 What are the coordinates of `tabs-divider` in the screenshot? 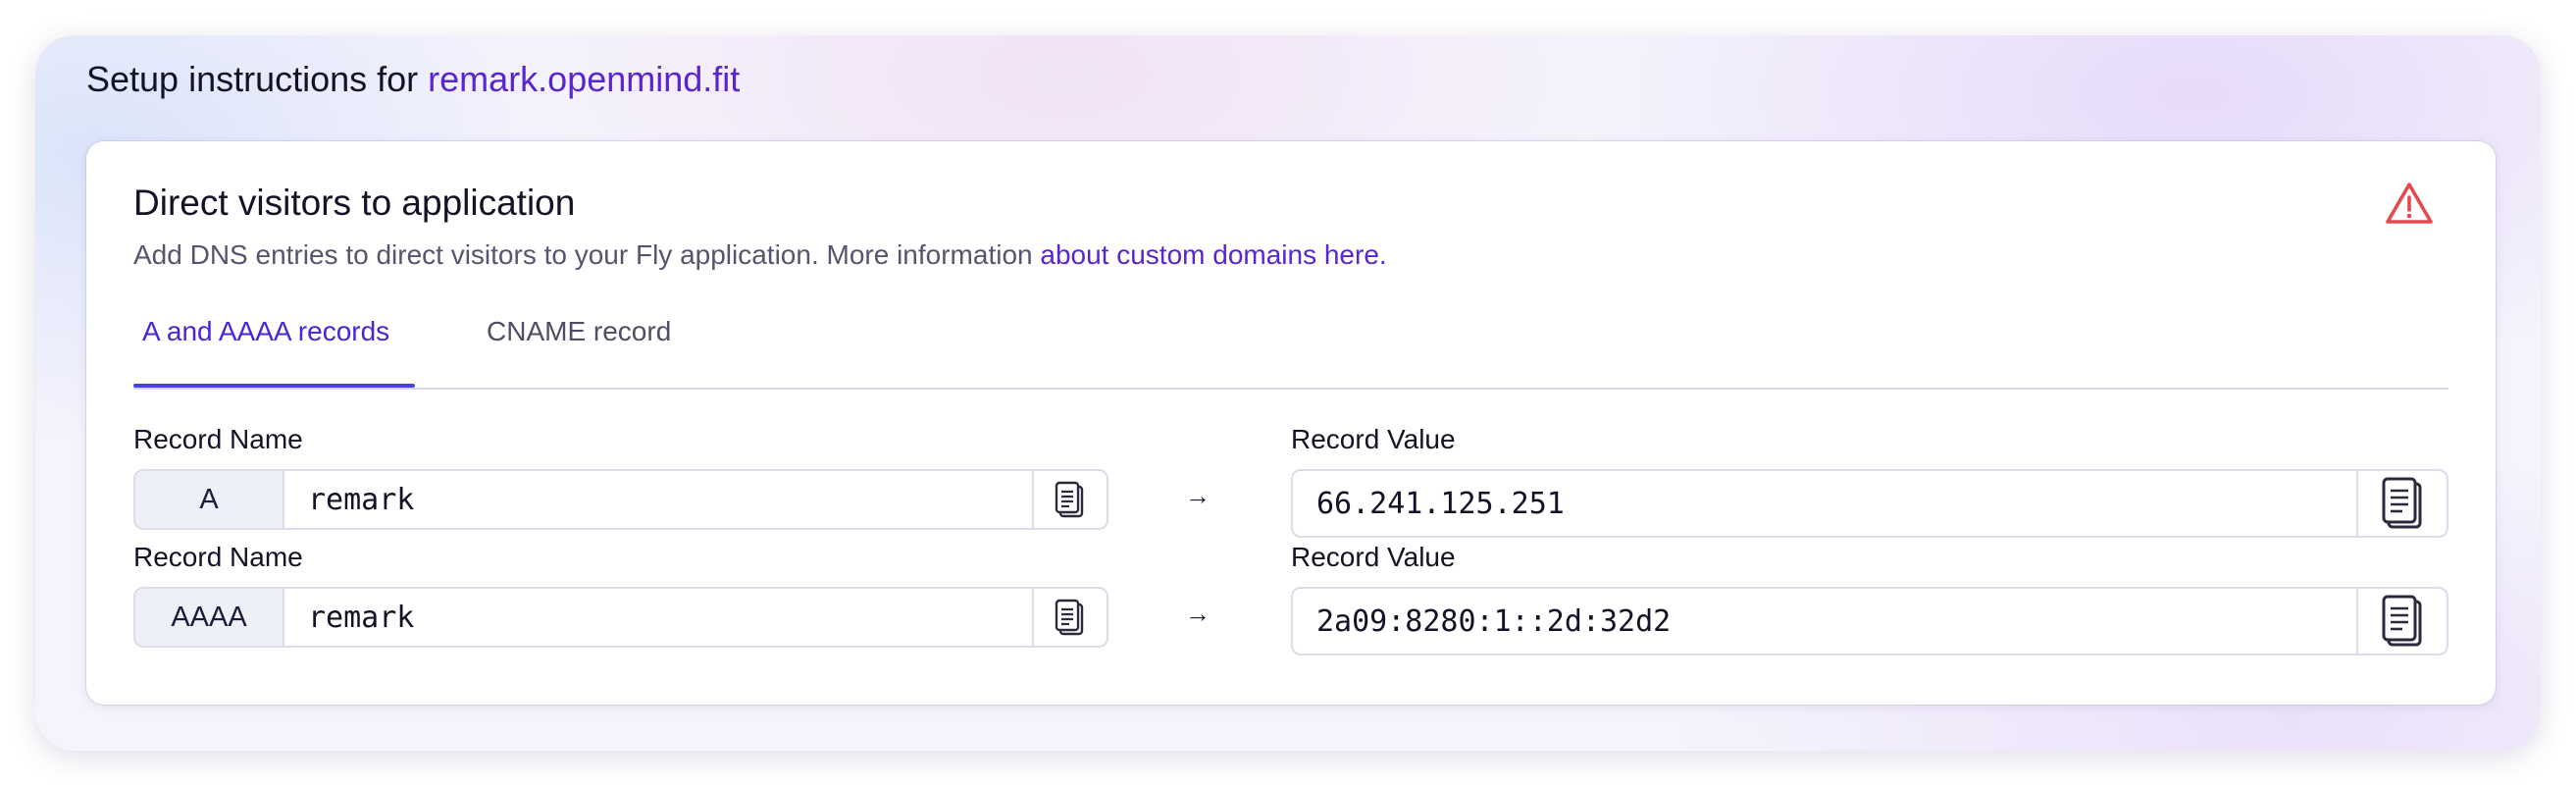 It's located at (1290, 389).